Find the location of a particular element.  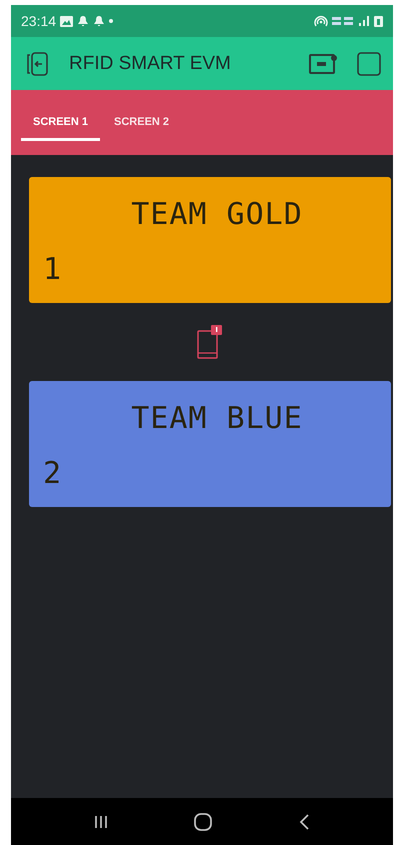

square-icon is located at coordinates (369, 64).